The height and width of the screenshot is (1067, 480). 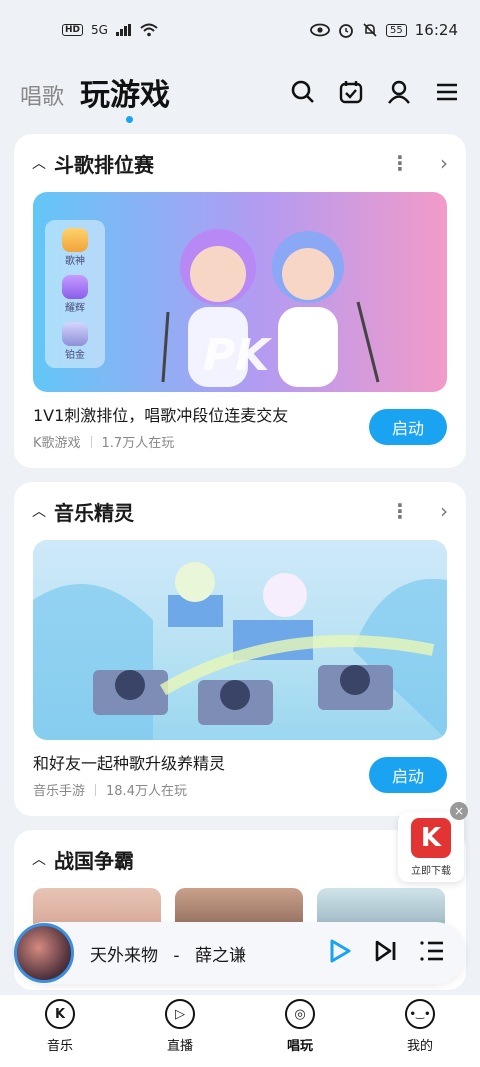 What do you see at coordinates (419, 1046) in the screenshot?
I see `nav-label: 我的` at bounding box center [419, 1046].